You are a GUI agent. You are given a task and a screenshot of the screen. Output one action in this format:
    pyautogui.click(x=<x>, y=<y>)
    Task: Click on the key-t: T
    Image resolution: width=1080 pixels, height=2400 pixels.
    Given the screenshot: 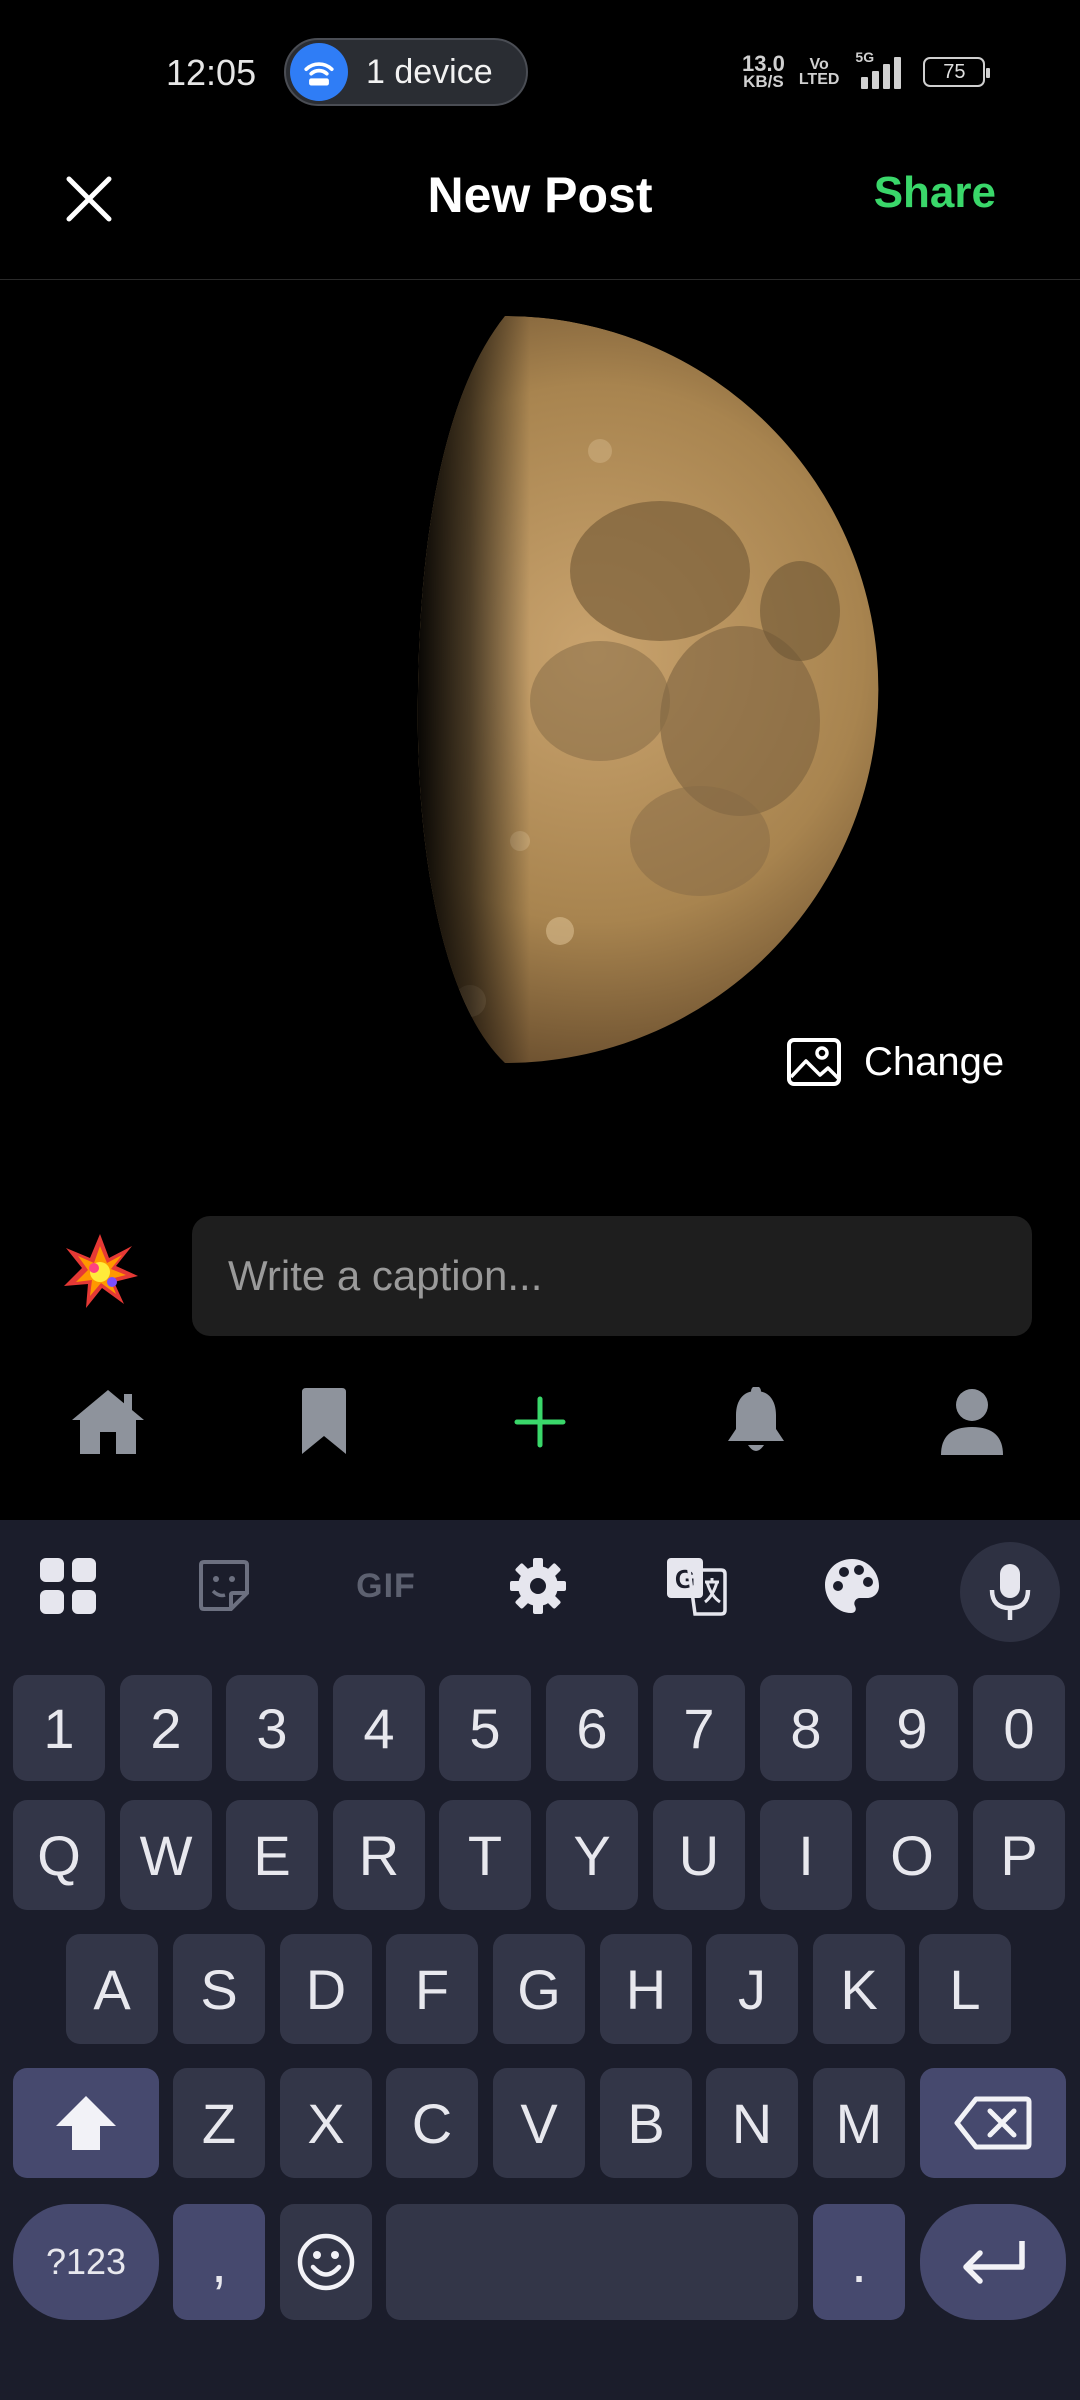 What is the action you would take?
    pyautogui.click(x=485, y=1855)
    